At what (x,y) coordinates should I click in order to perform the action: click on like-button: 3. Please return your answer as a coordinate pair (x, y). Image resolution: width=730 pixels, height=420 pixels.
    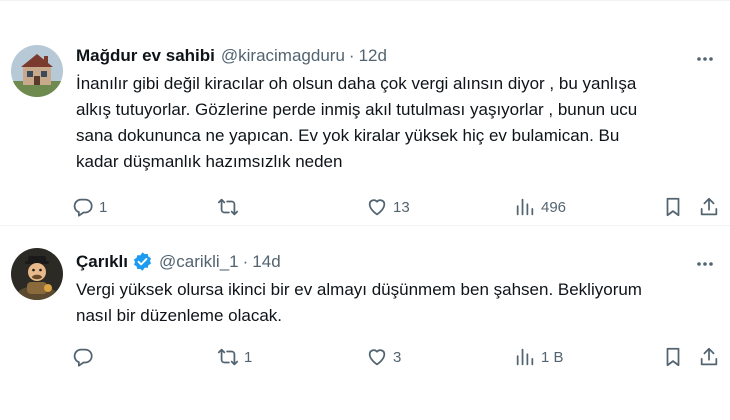
    Looking at the image, I should click on (383, 357).